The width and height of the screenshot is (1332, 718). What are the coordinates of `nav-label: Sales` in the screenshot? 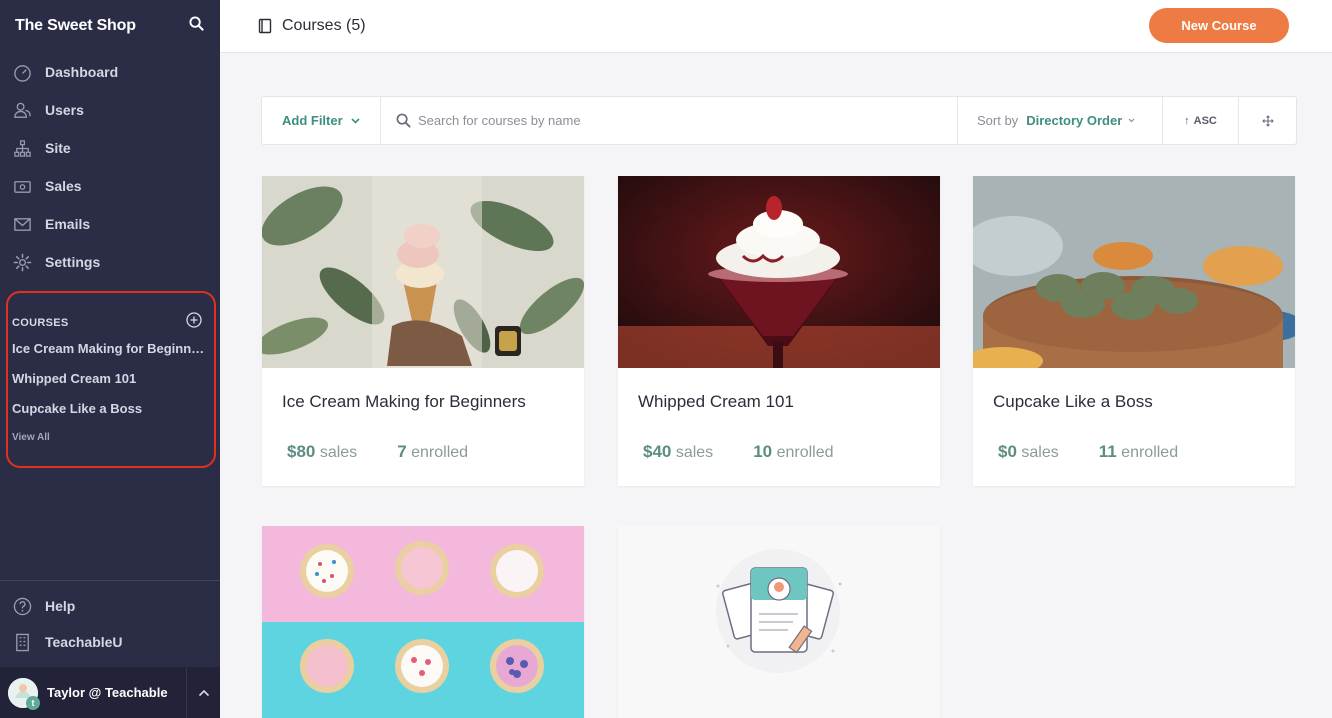 It's located at (63, 186).